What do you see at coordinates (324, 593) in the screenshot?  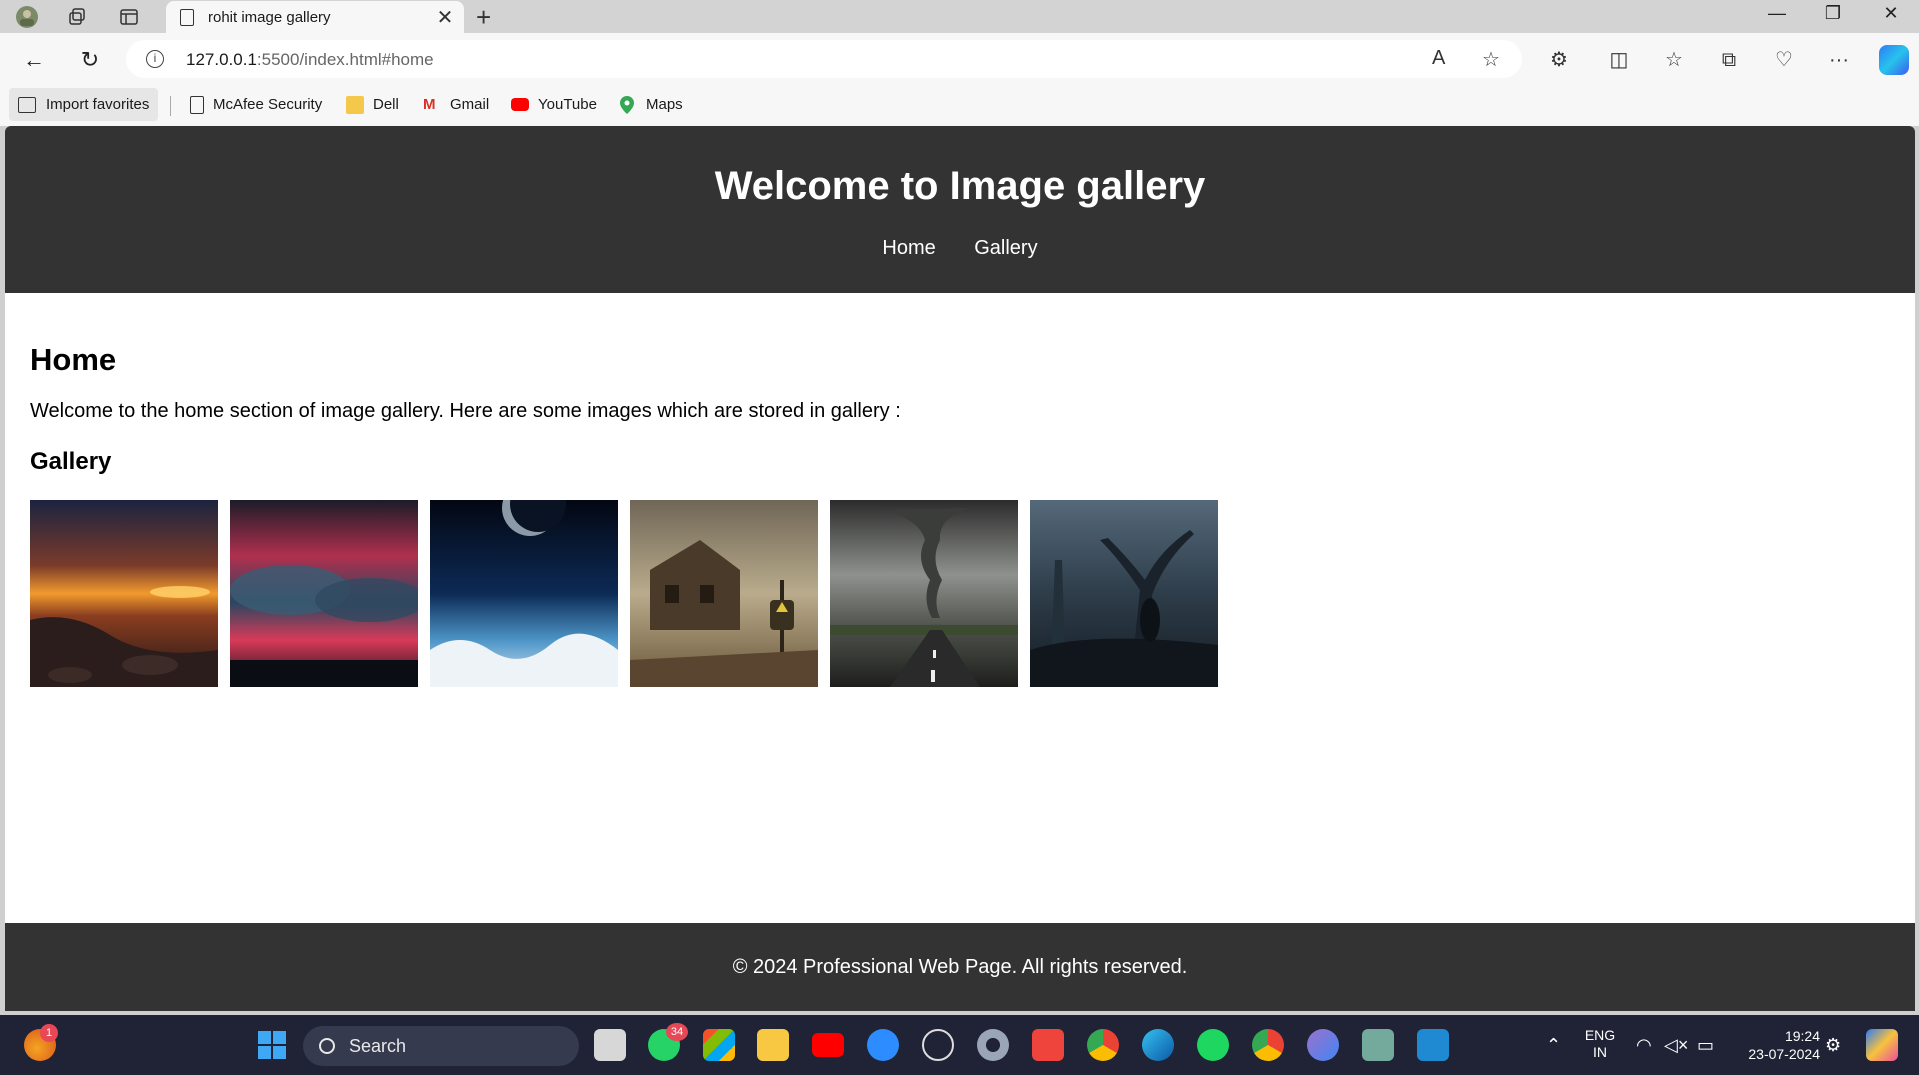 I see `gallery-image-red-storm` at bounding box center [324, 593].